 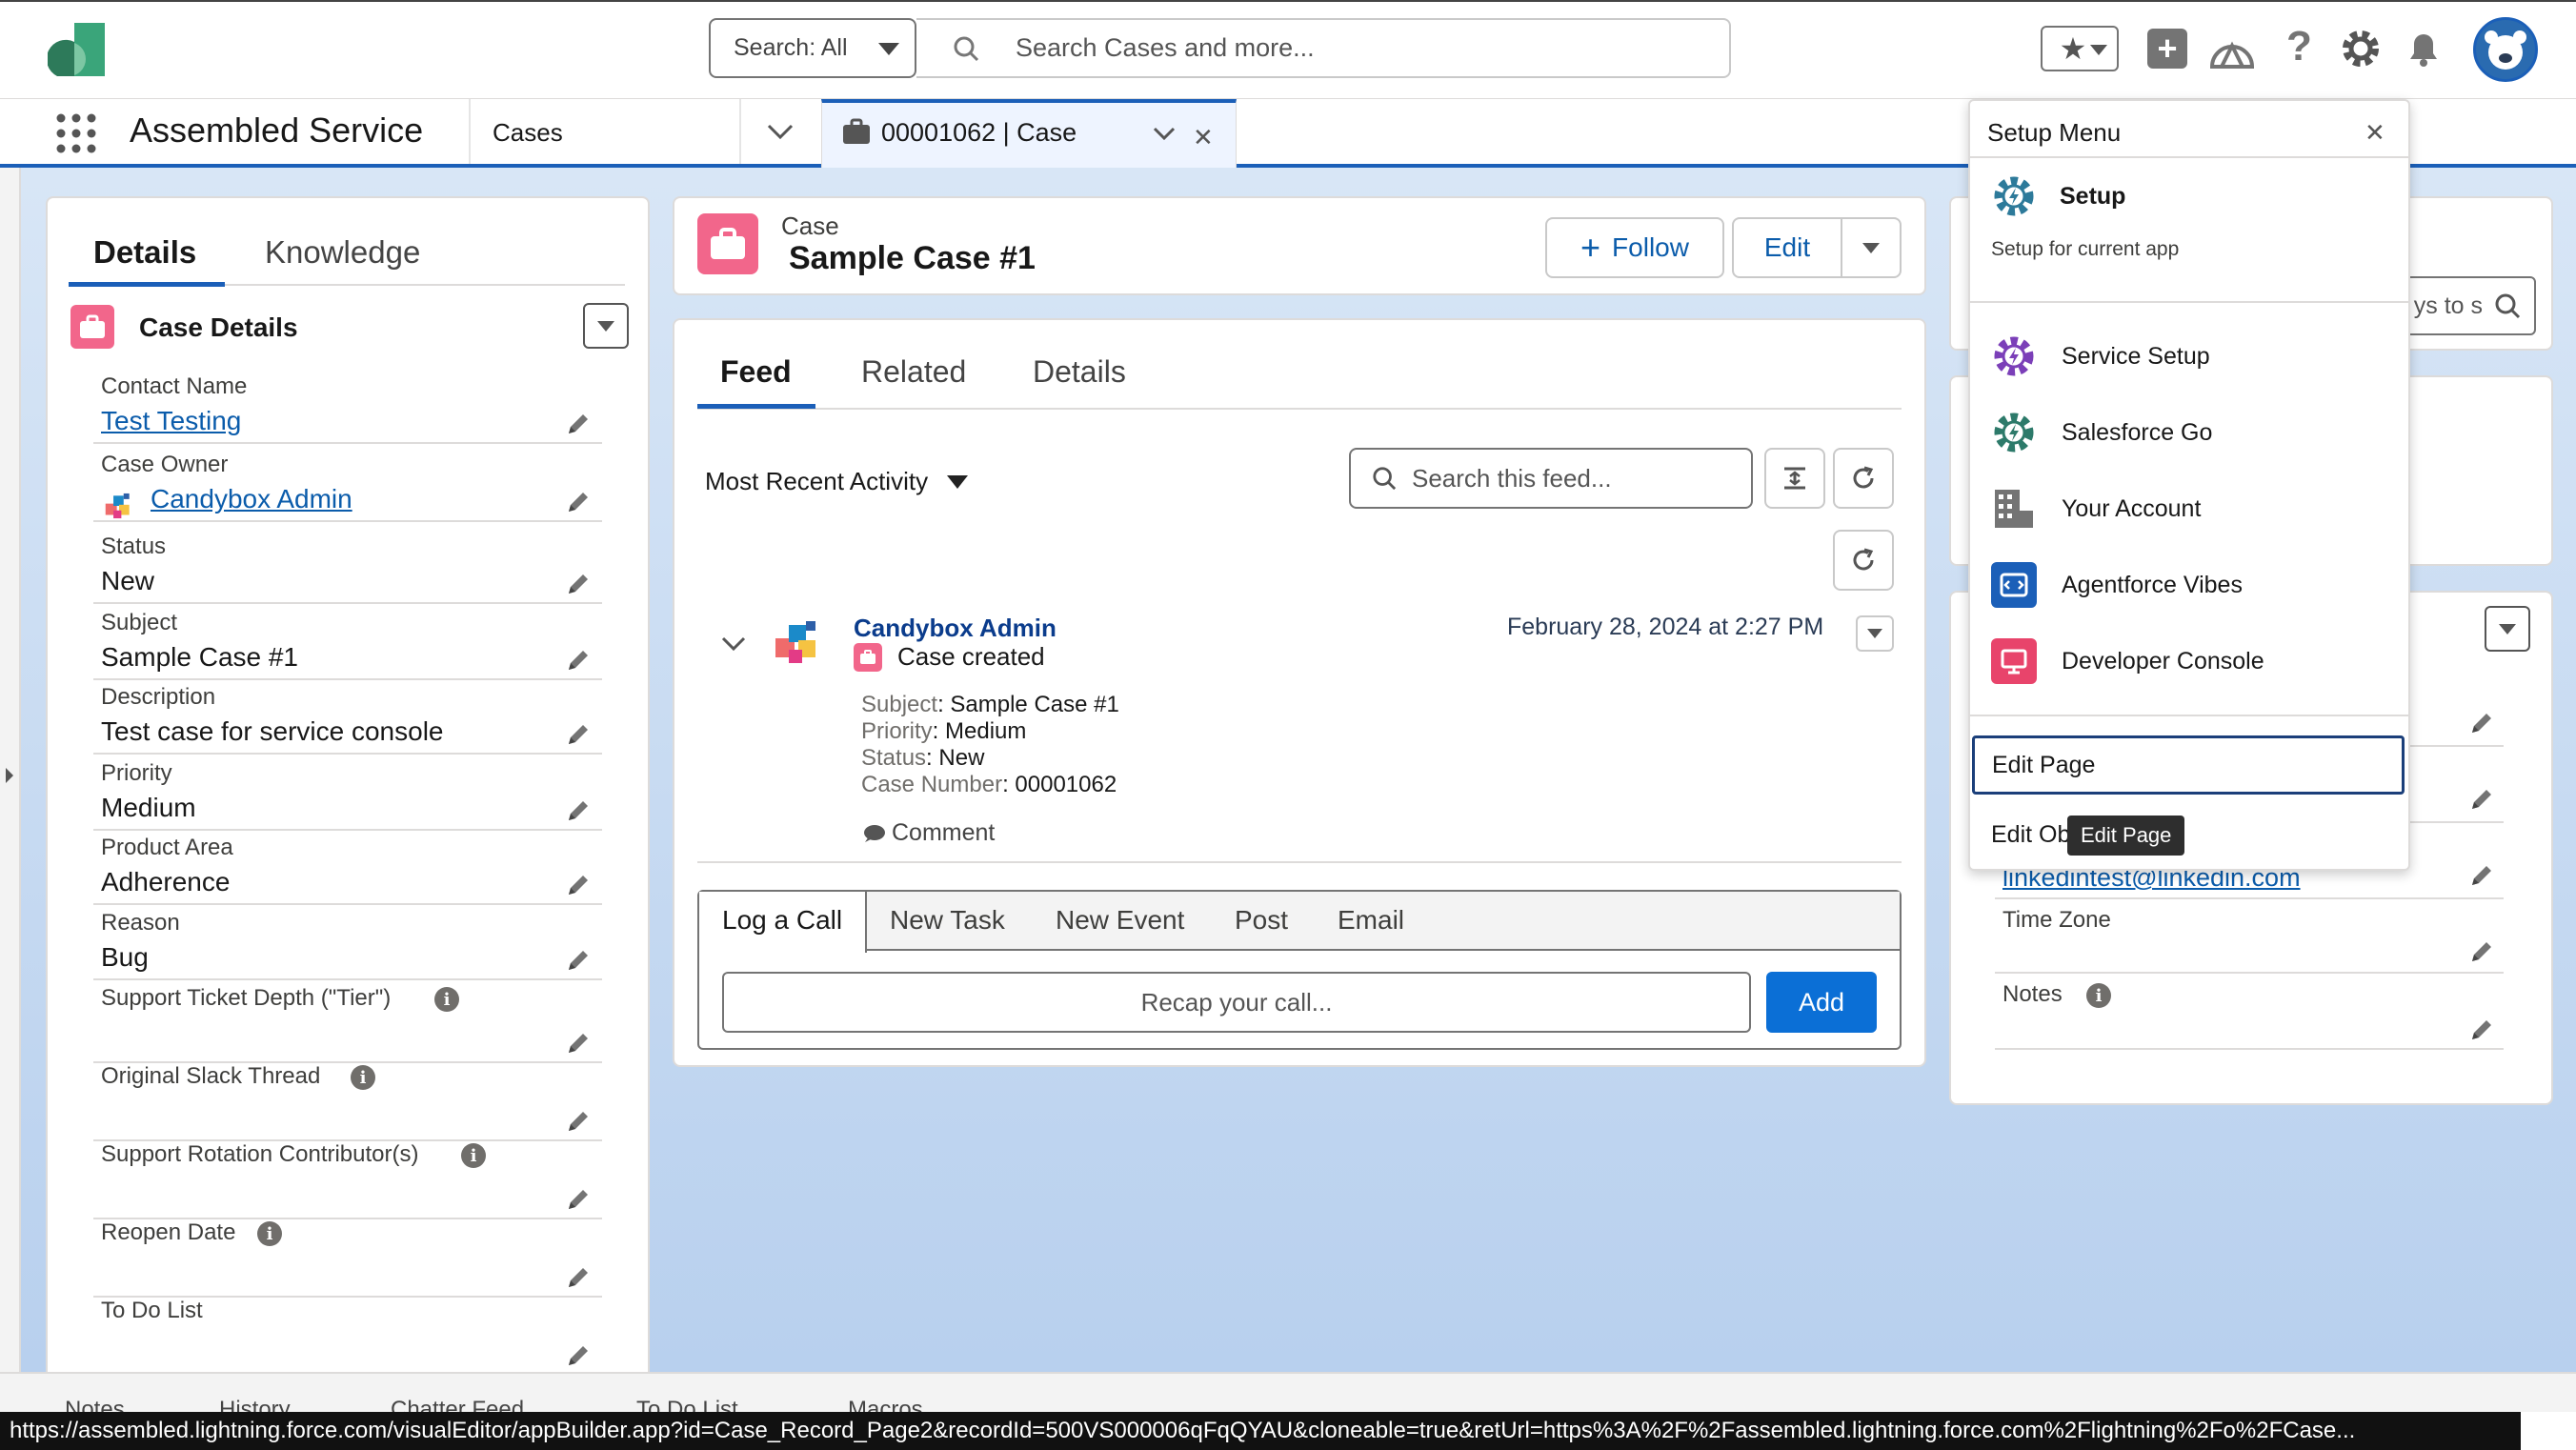 I want to click on tab-details-center: Details, so click(x=1079, y=372).